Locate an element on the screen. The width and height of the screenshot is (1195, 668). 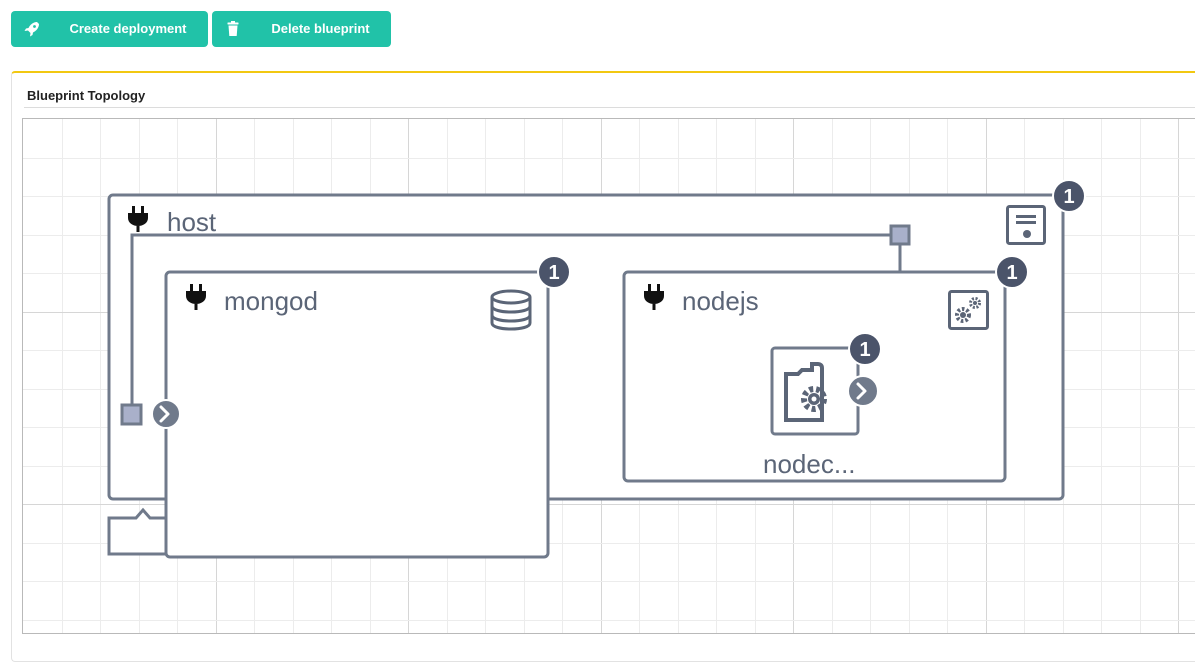
nodejs-instances-count: 1 is located at coordinates (1011, 273).